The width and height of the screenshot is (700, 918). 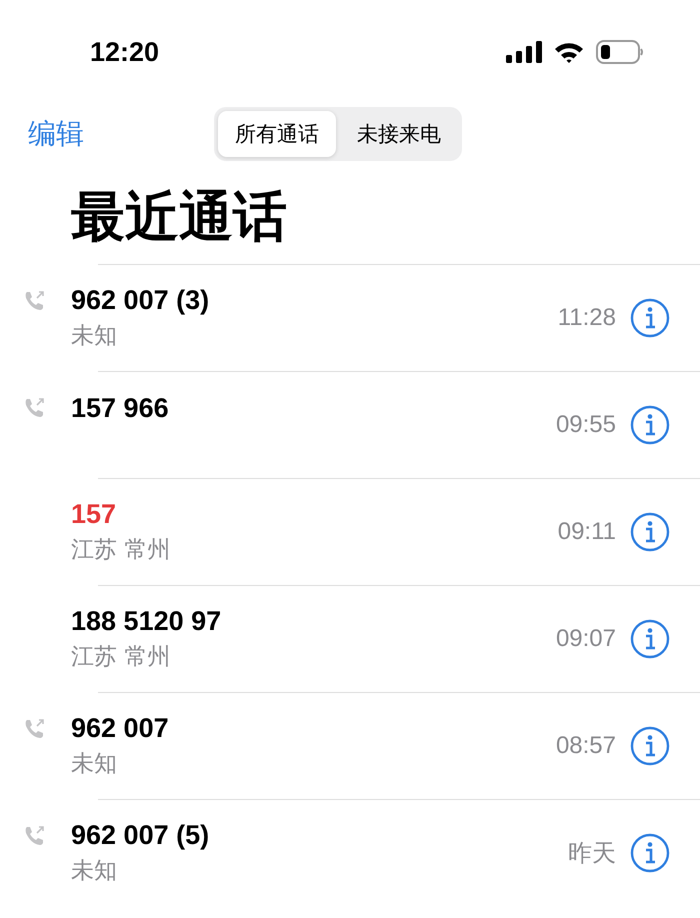 What do you see at coordinates (121, 134) in the screenshot?
I see `edit-link: 编辑` at bounding box center [121, 134].